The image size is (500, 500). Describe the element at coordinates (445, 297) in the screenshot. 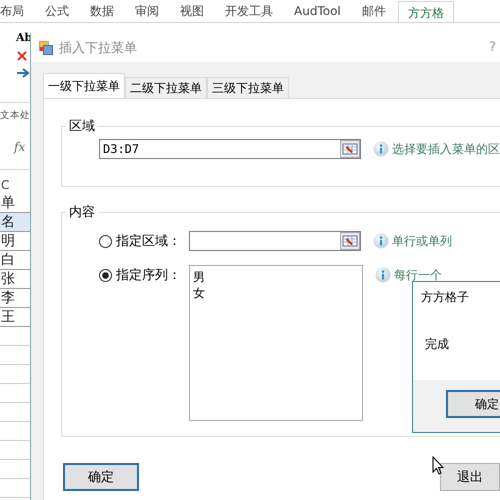

I see `message-title: 方方格子` at that location.